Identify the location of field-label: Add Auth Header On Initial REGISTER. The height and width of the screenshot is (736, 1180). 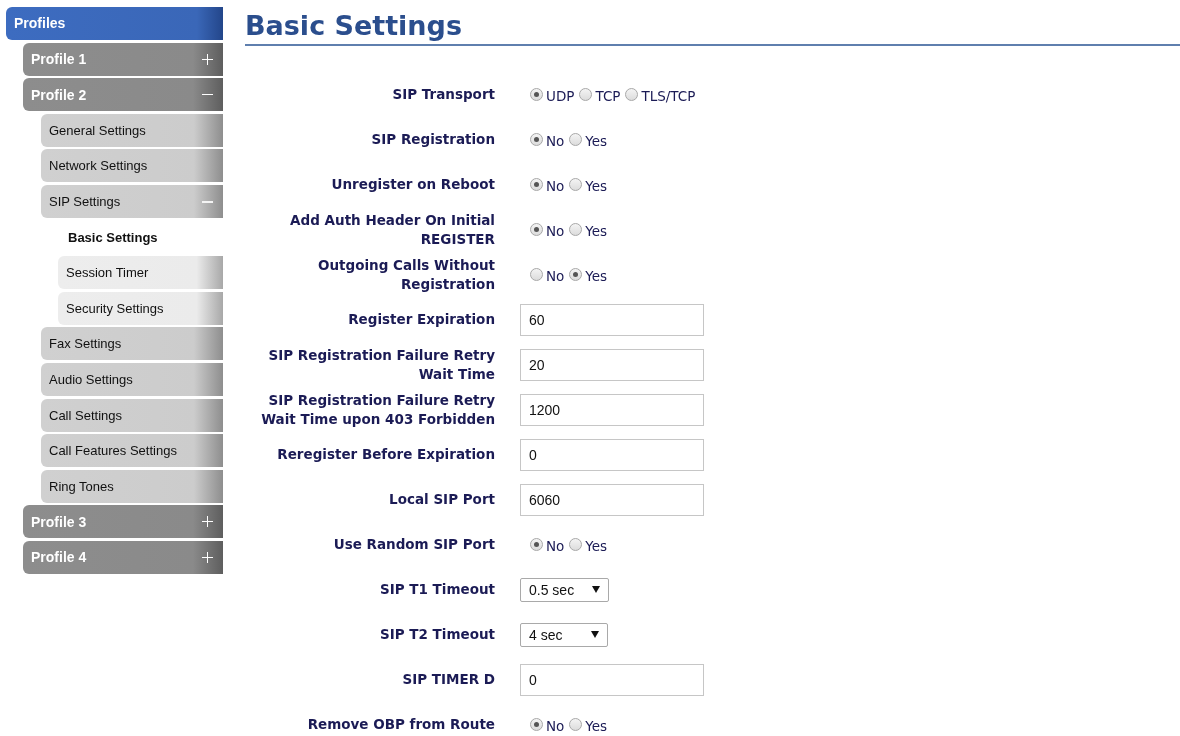
(392, 229).